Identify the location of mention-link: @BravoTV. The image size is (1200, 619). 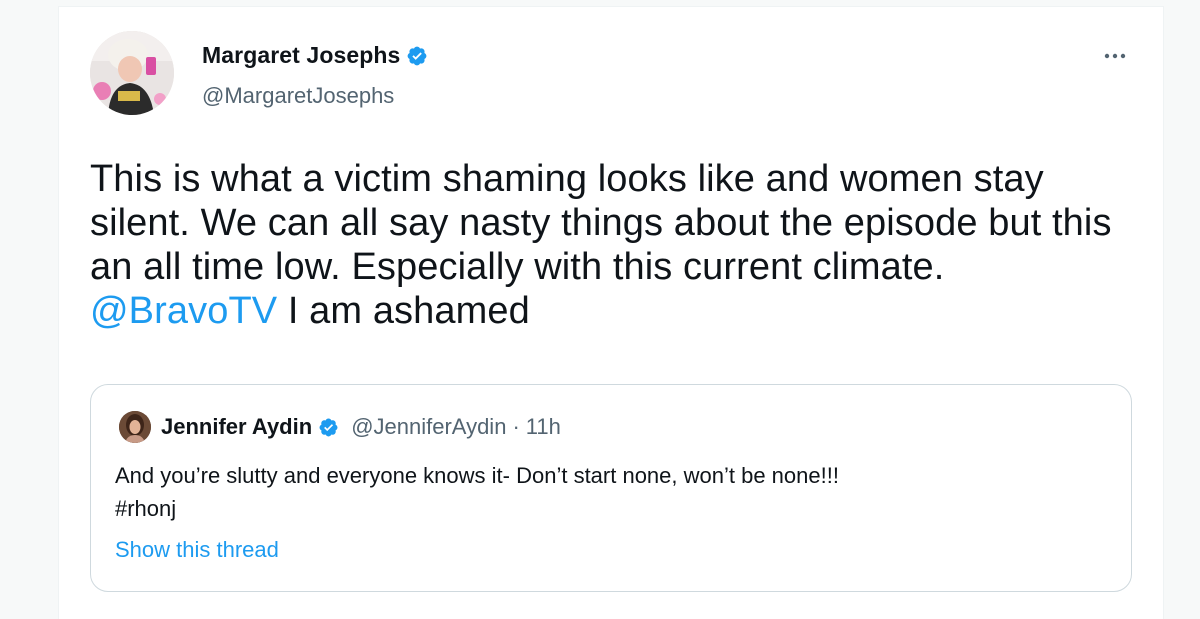
(183, 311).